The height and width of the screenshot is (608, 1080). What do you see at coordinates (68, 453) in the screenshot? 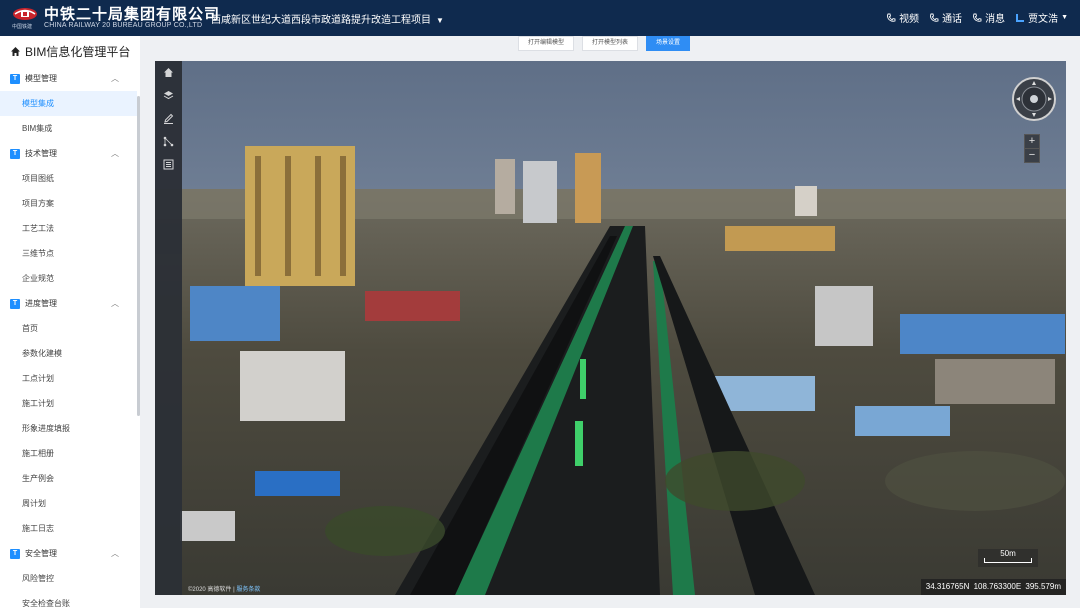
I see `sidebar-item-album: 施工相册` at bounding box center [68, 453].